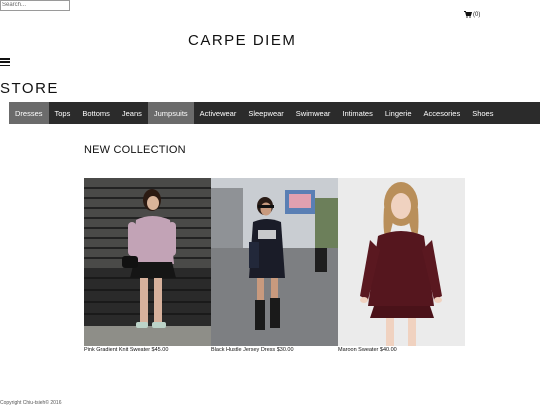  What do you see at coordinates (357, 113) in the screenshot?
I see `nav-item-intimates: Intimates` at bounding box center [357, 113].